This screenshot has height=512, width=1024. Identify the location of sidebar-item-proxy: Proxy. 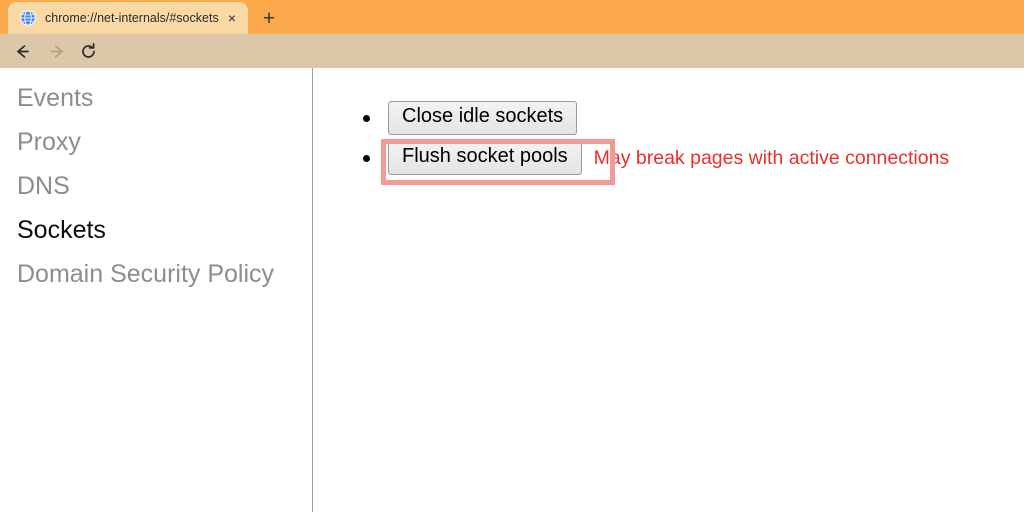
(156, 142).